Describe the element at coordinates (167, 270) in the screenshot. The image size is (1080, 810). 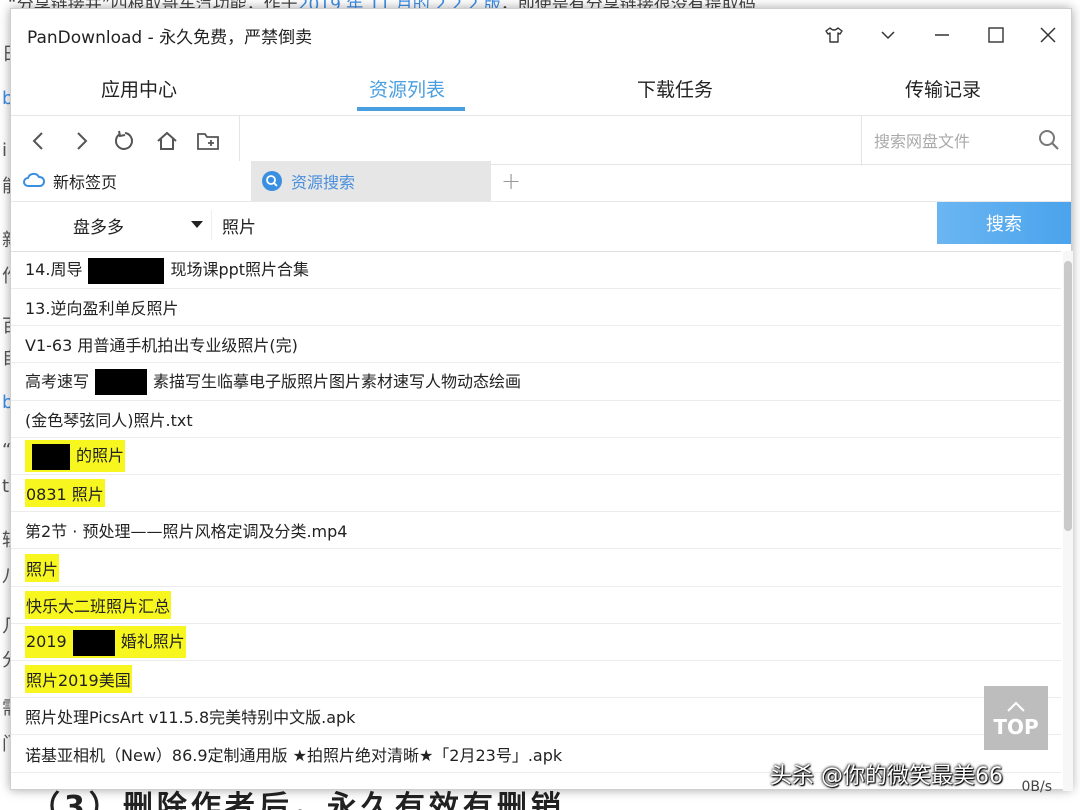
I see `result-title: 14.周导 现场课ppt照片合集` at that location.